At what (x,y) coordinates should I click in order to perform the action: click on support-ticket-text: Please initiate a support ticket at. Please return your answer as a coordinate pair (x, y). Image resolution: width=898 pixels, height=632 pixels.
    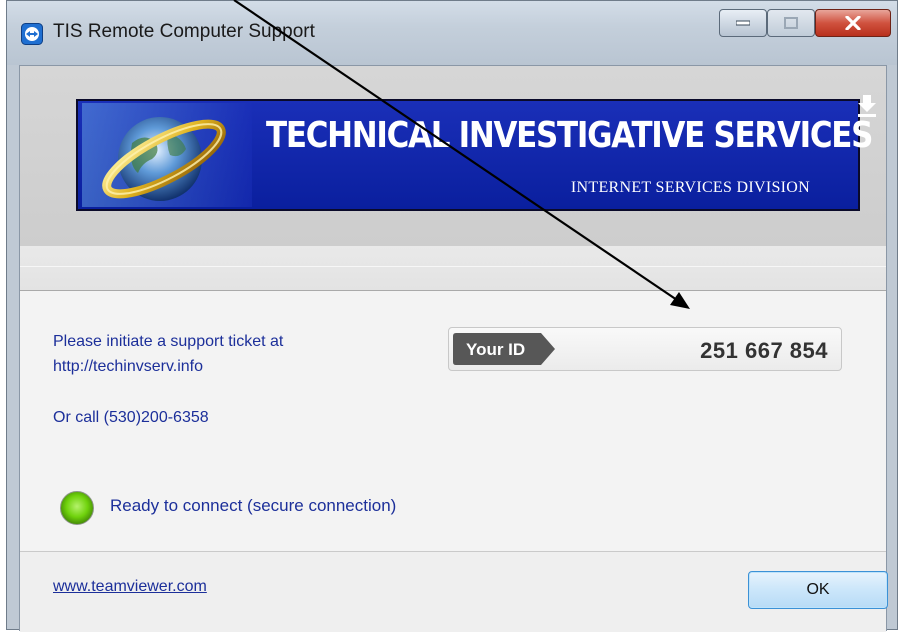
    Looking at the image, I should click on (168, 341).